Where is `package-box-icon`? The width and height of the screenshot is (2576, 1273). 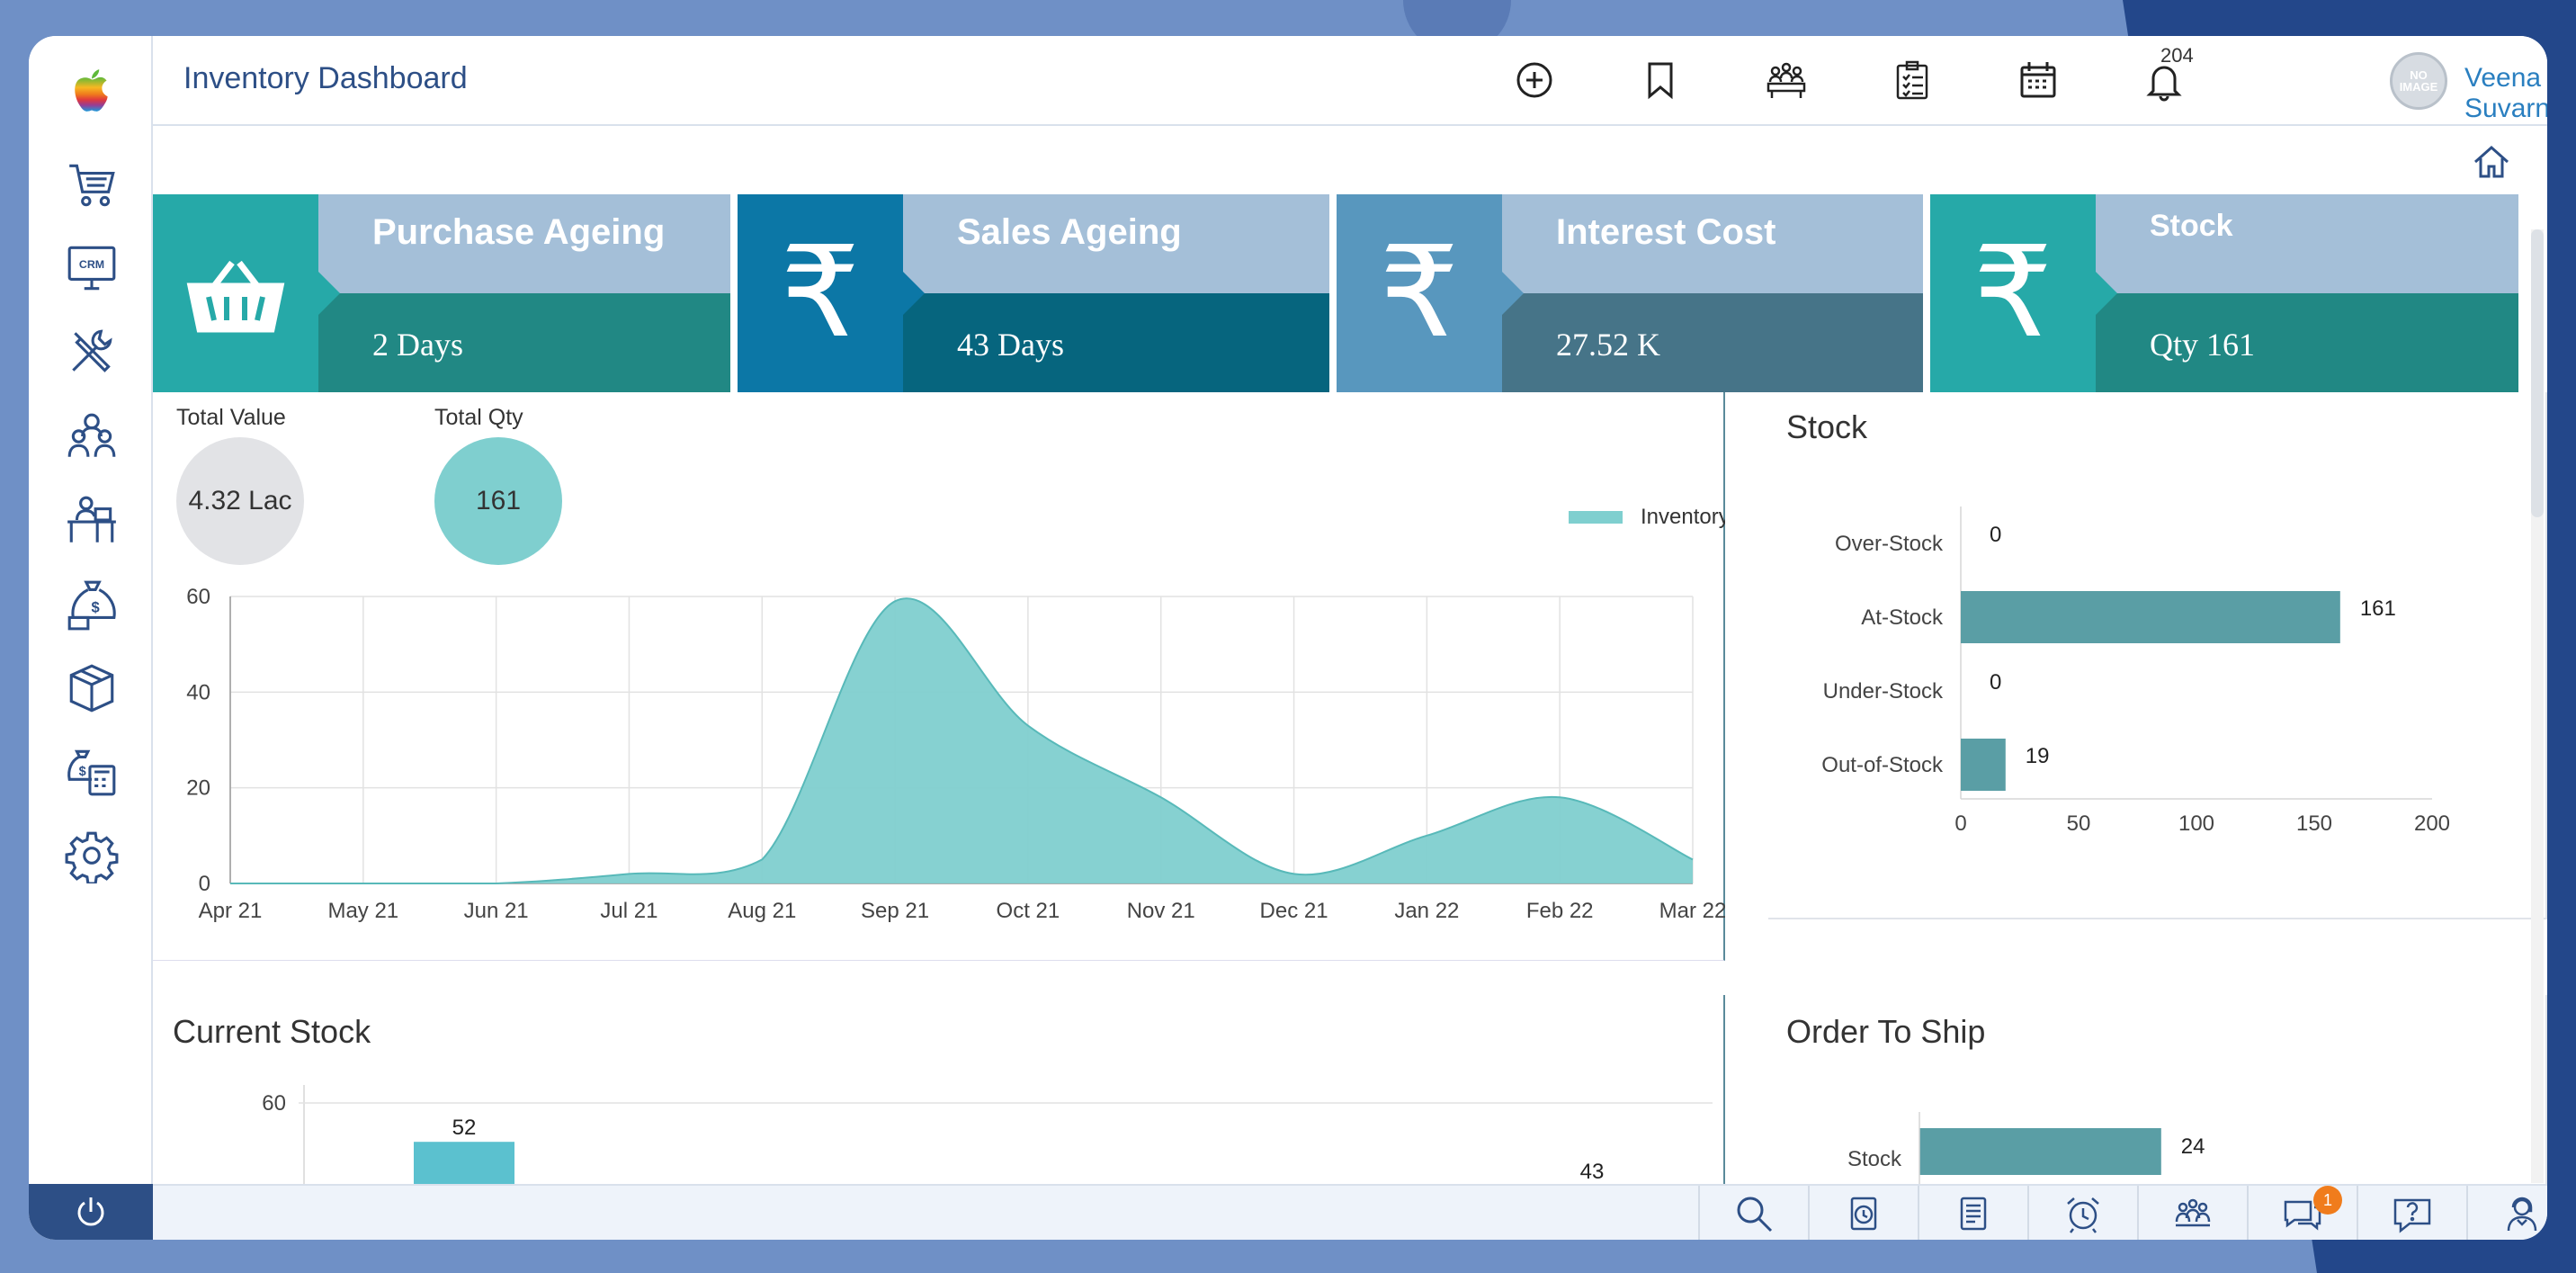 package-box-icon is located at coordinates (91, 689).